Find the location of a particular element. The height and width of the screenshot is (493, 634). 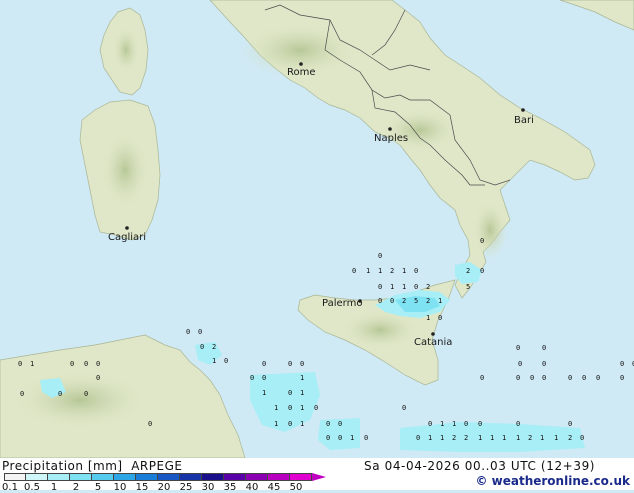

model-name: ARPEGE is located at coordinates (157, 466).